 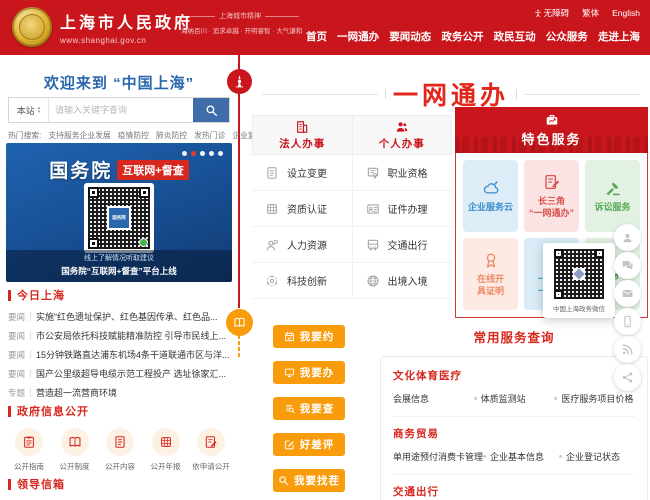 What do you see at coordinates (29, 110) in the screenshot?
I see `search-scope-select: 本站 ▴ ▾` at bounding box center [29, 110].